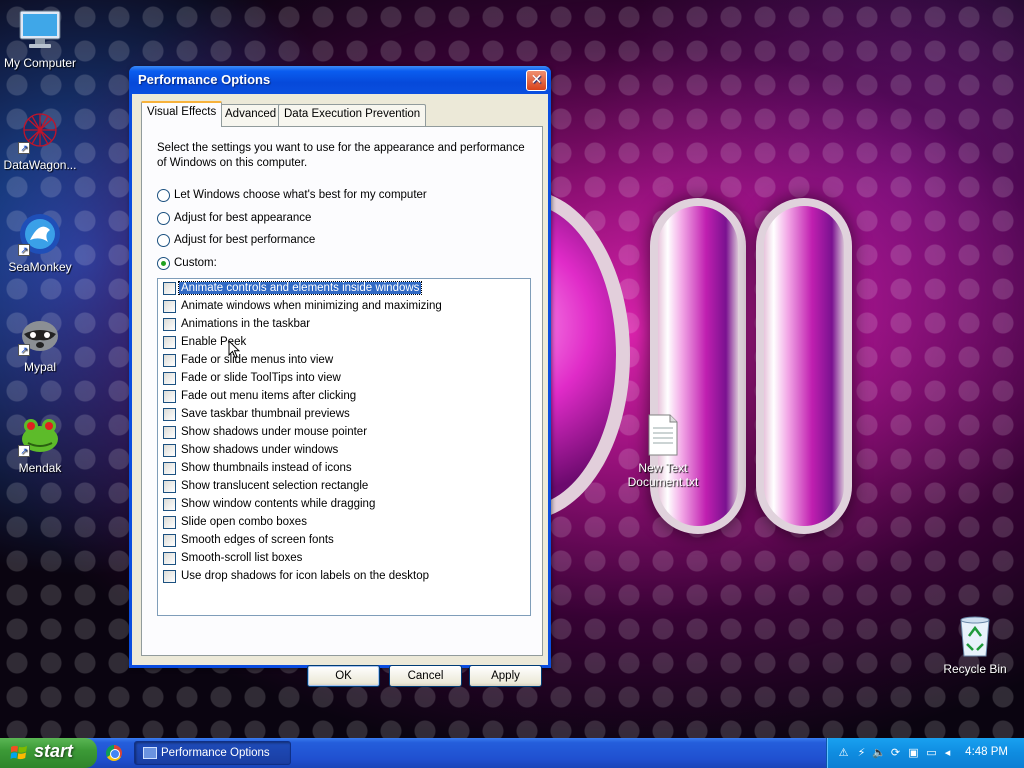 This screenshot has width=1024, height=768. What do you see at coordinates (275, 486) in the screenshot?
I see `effect-label: Show translucent selection rectangle` at bounding box center [275, 486].